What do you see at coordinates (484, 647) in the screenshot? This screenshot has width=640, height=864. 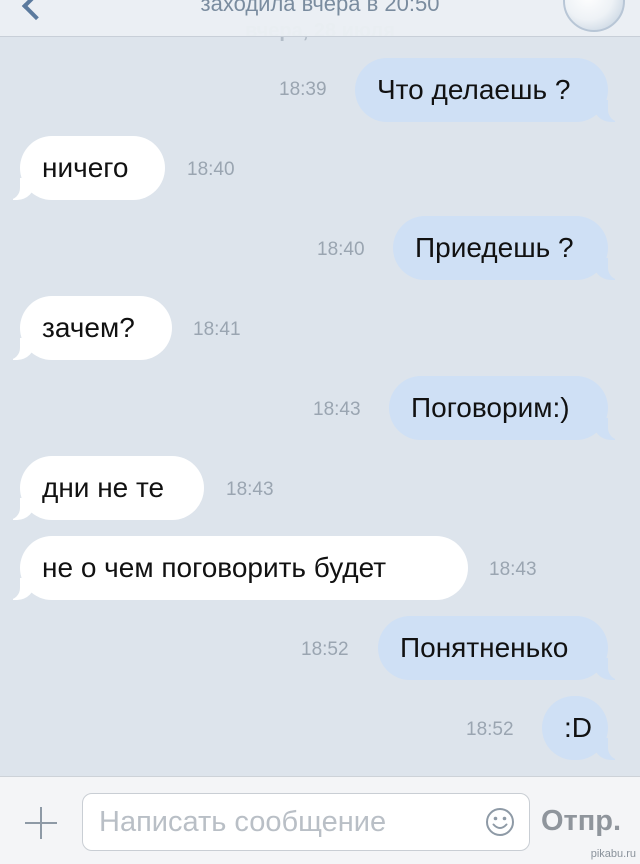 I see `message-text: Понятненько` at bounding box center [484, 647].